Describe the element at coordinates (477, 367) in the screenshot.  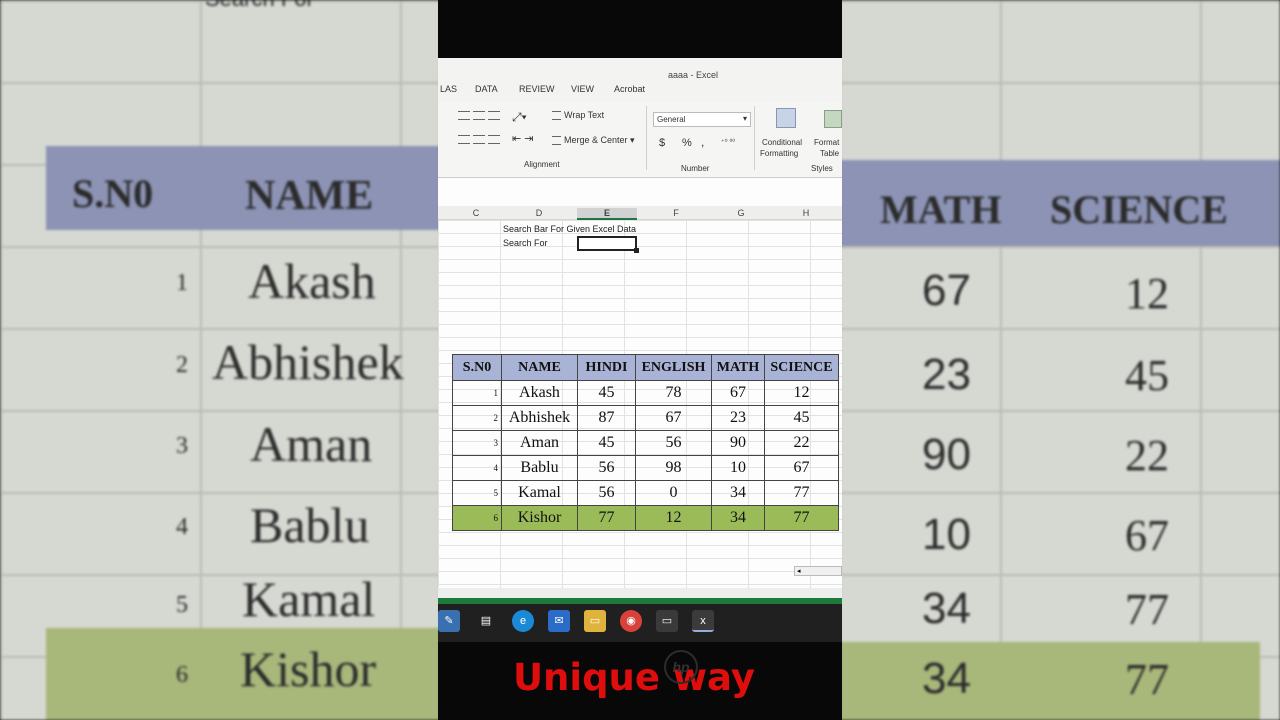
I see `header-sn: S.N0` at that location.